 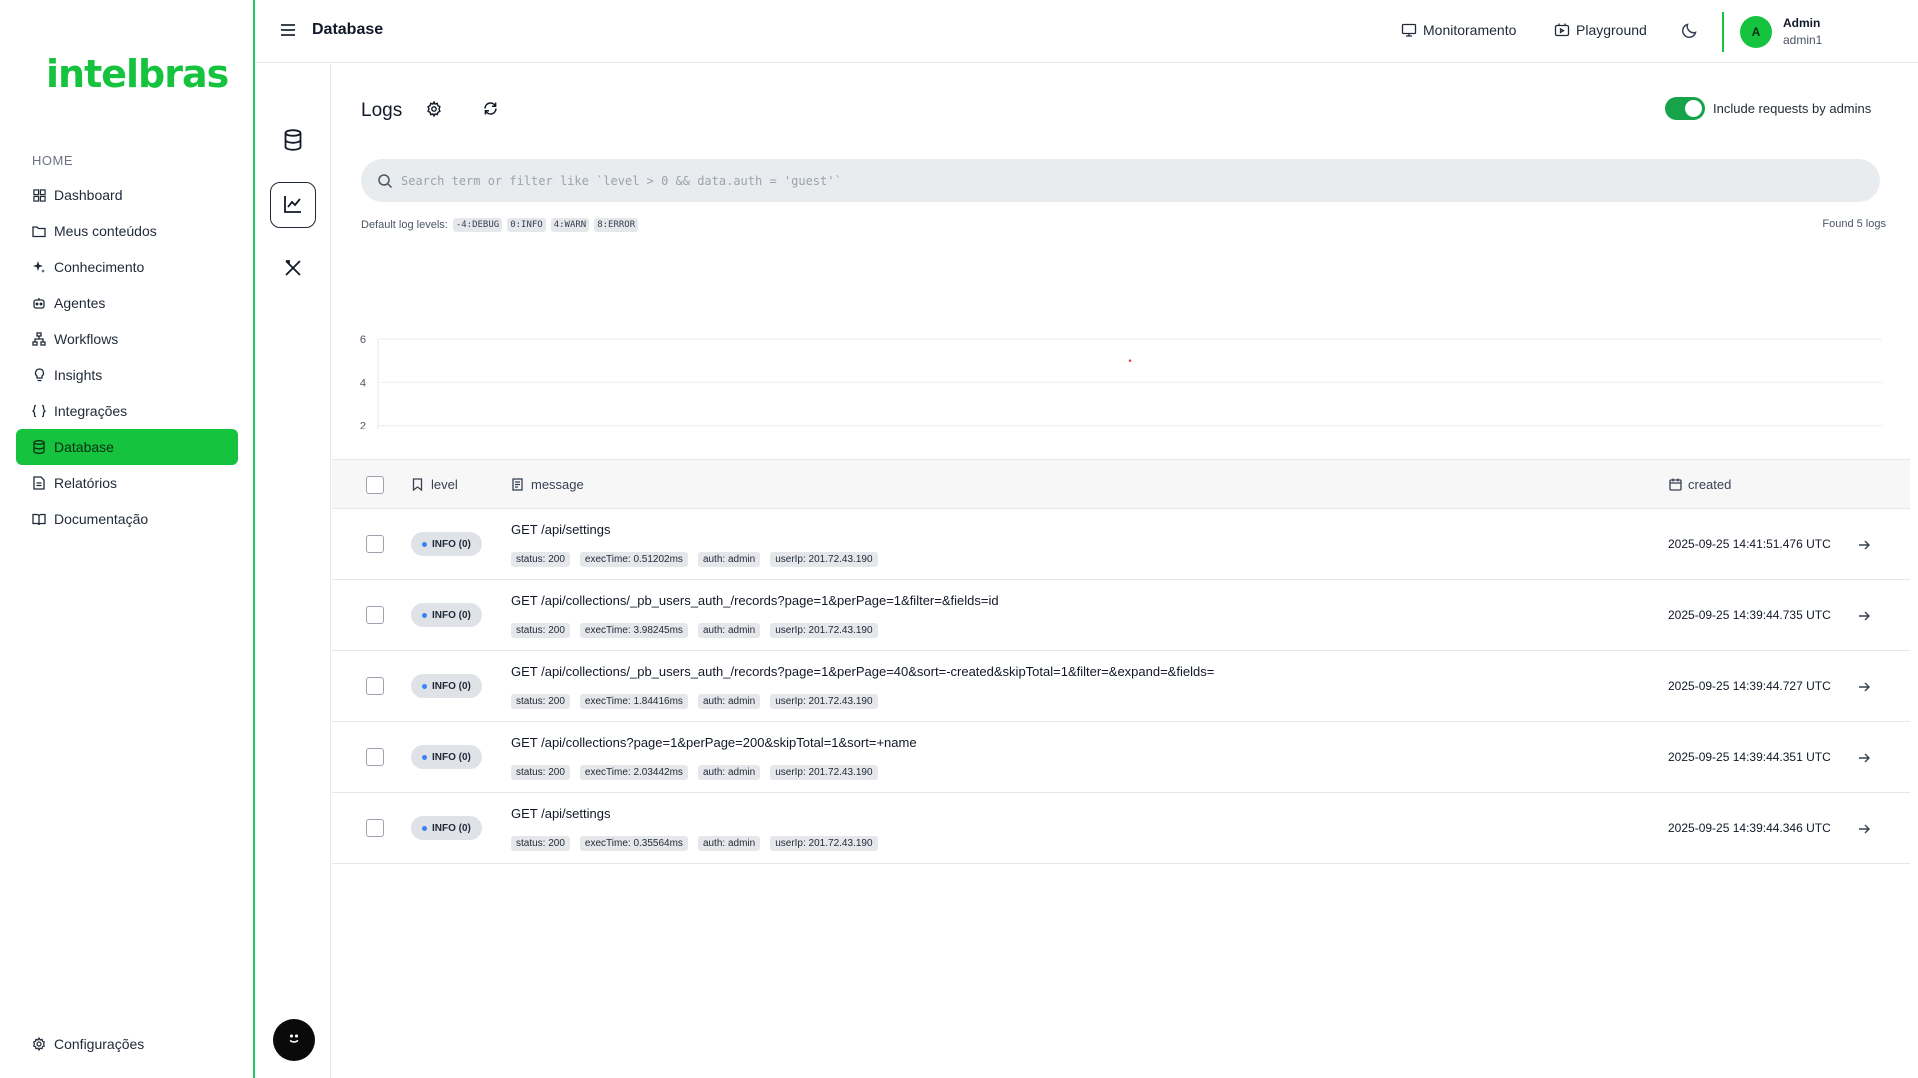 I want to click on sidebar-item-documentacao: Documentação, so click(x=127, y=519).